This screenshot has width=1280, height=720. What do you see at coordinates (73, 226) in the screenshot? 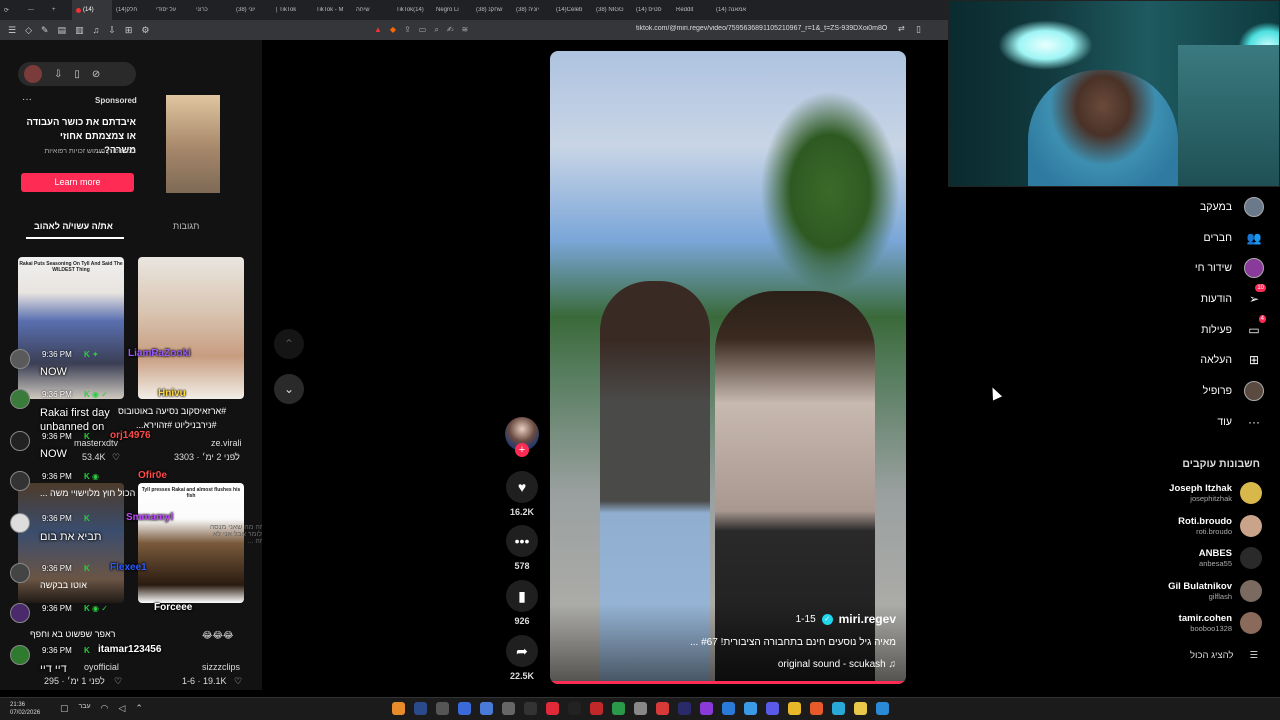
I see `tab-you-may-like: את/ה עשוי/ה לאהוב` at bounding box center [73, 226].